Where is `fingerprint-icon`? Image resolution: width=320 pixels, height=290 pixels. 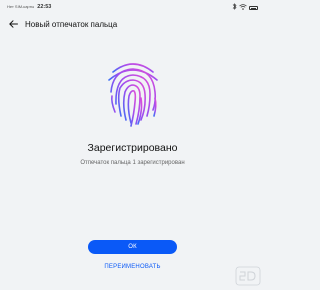 fingerprint-icon is located at coordinates (133, 93).